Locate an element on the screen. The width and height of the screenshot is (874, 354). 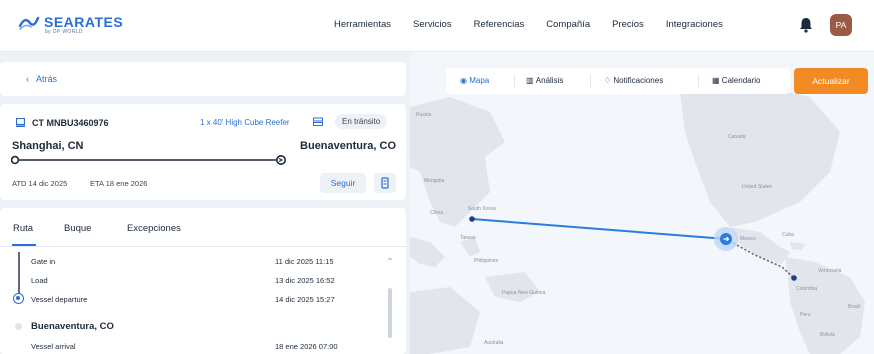
origin-port: Shanghai, CN is located at coordinates (48, 146).